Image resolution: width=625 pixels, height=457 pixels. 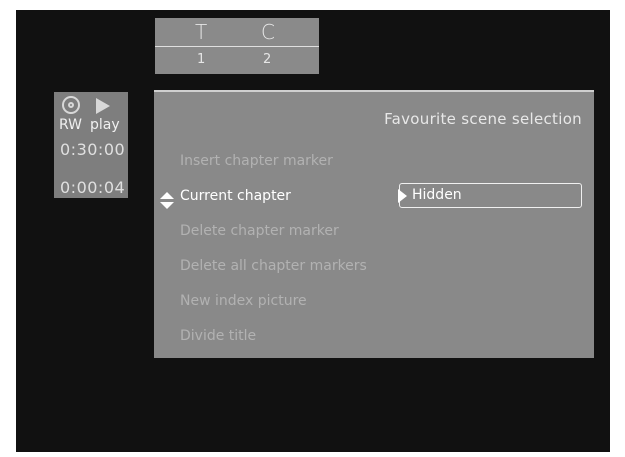 What do you see at coordinates (243, 301) in the screenshot?
I see `menu-item-new-index-picture: New index picture` at bounding box center [243, 301].